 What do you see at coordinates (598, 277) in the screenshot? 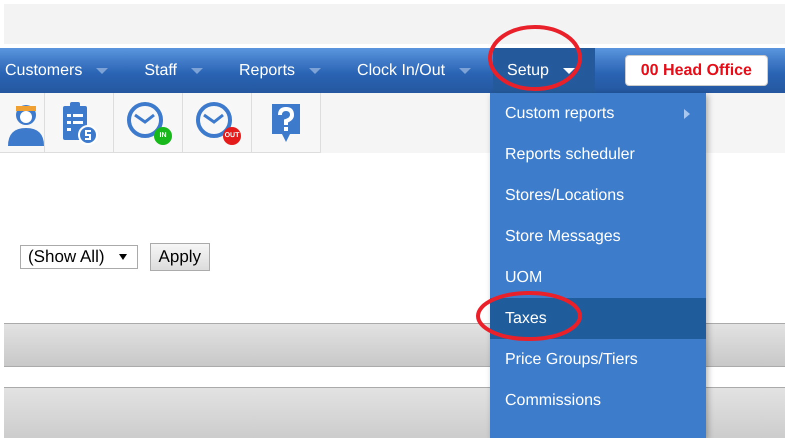
I see `menu-item: UOM` at bounding box center [598, 277].